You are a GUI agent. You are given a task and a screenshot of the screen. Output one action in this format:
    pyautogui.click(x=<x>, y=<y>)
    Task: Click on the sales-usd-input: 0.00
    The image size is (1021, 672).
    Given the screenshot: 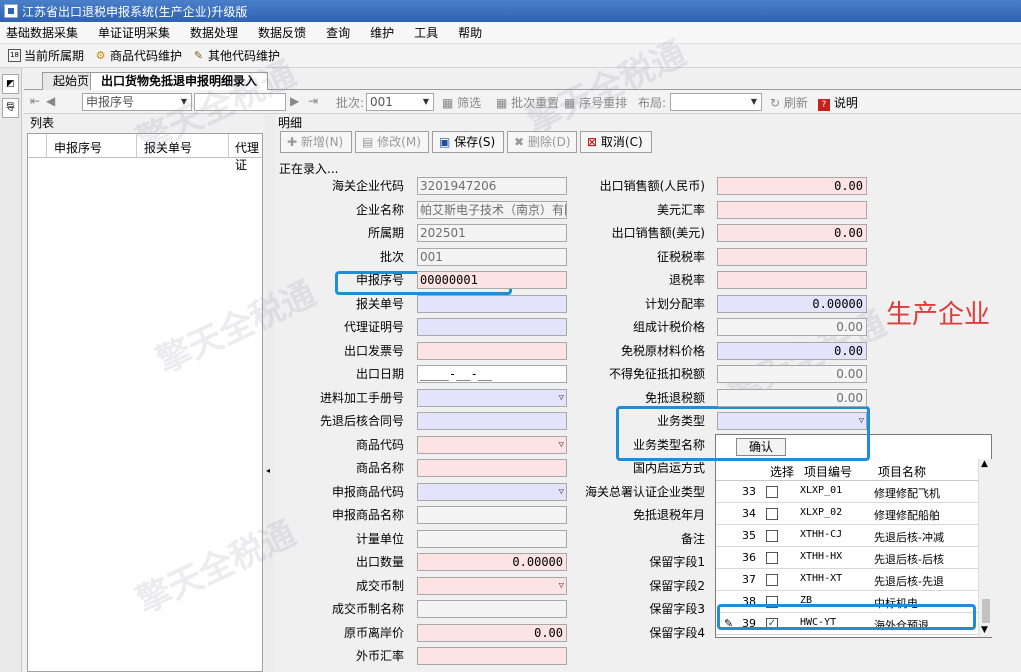 What is the action you would take?
    pyautogui.click(x=792, y=233)
    